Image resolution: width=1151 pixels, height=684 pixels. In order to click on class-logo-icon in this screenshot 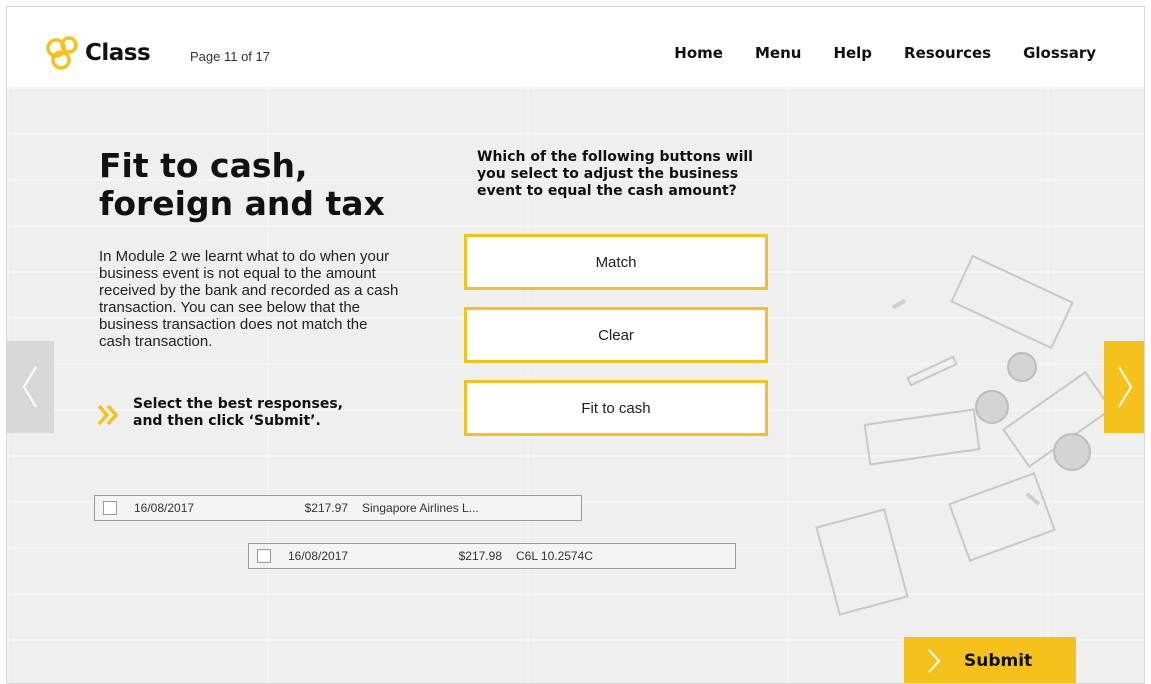, I will do `click(62, 53)`.